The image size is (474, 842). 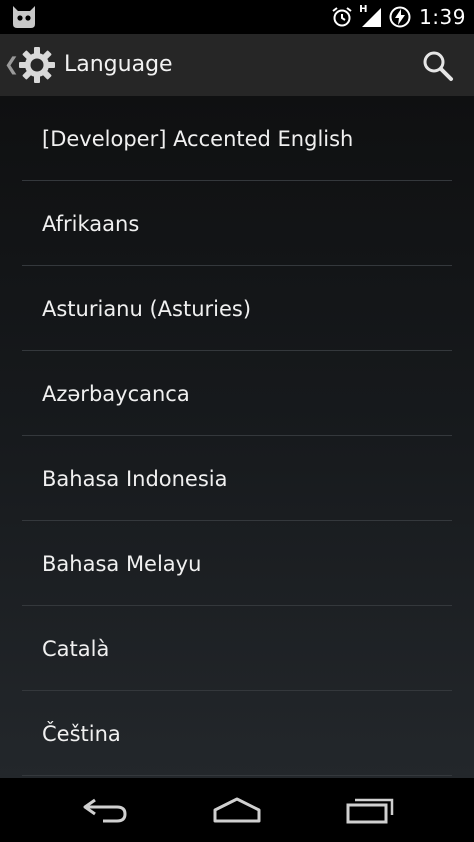 What do you see at coordinates (363, 9) in the screenshot?
I see `network-type-label: H` at bounding box center [363, 9].